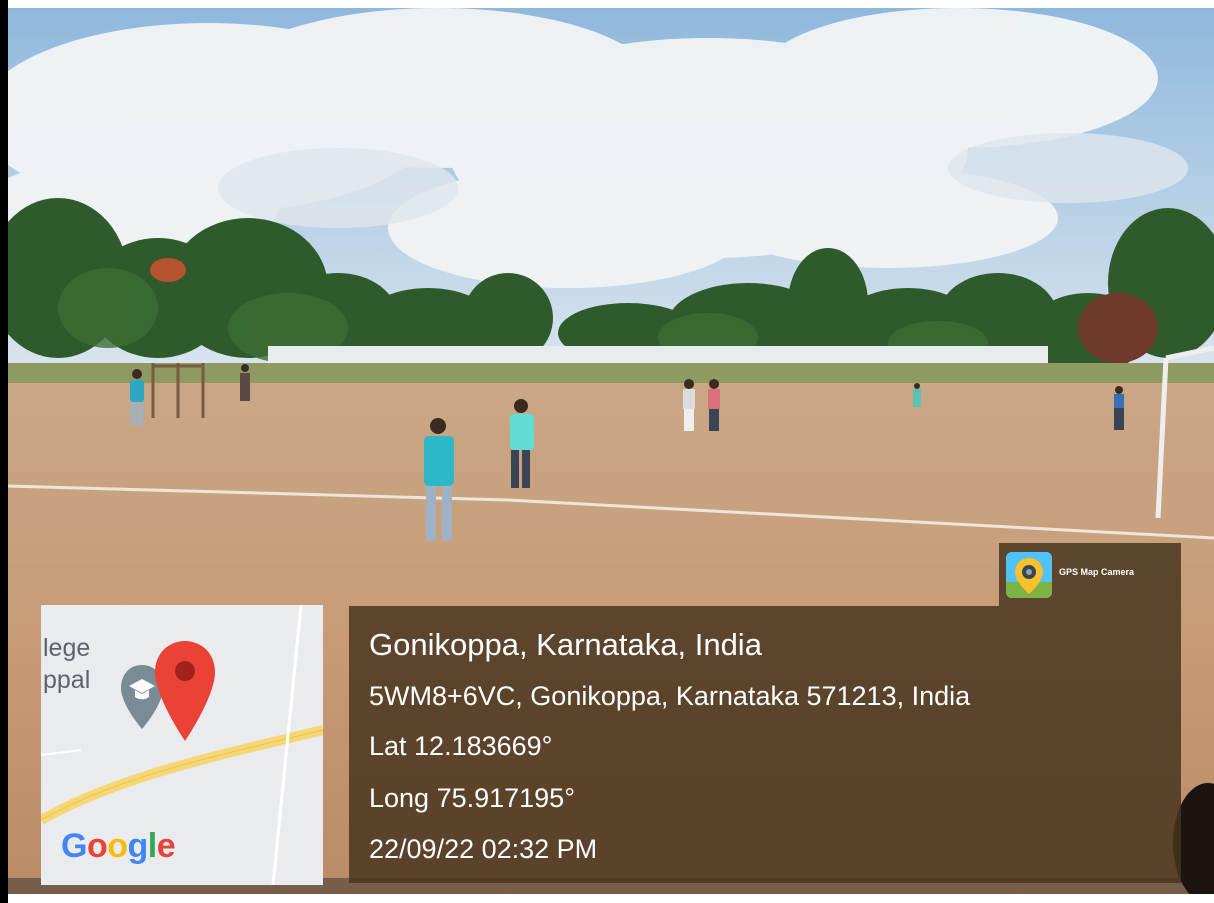  What do you see at coordinates (483, 849) in the screenshot?
I see `datetime-text: 22/09/22 02:32 PM` at bounding box center [483, 849].